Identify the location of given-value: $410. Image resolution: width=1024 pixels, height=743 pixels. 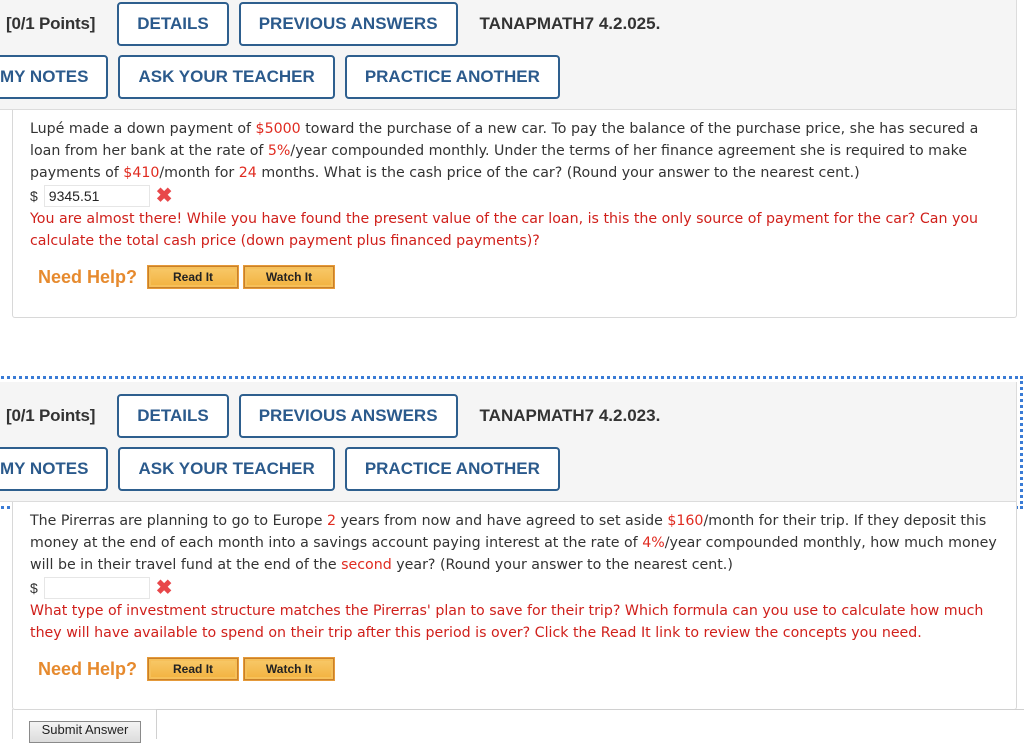
(141, 173).